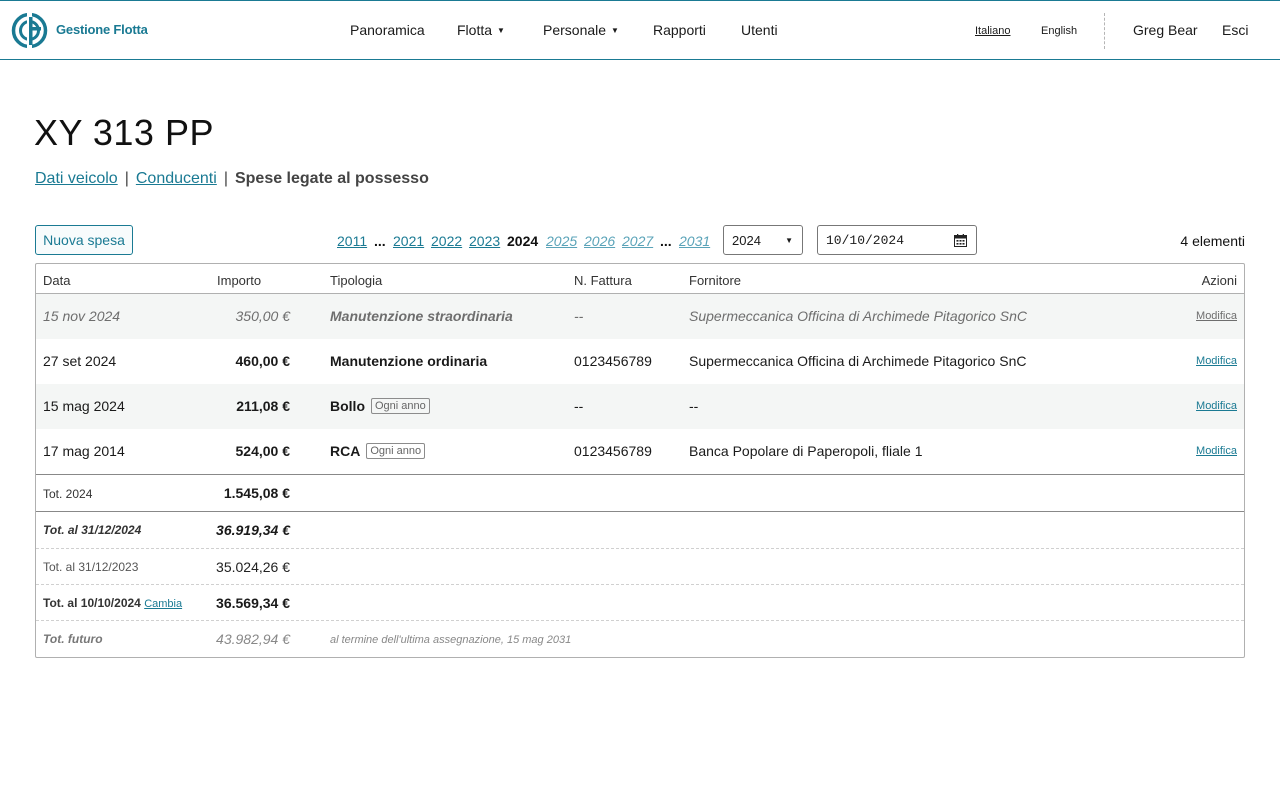 This screenshot has width=1280, height=800. I want to click on logout-link: Esci, so click(1235, 30).